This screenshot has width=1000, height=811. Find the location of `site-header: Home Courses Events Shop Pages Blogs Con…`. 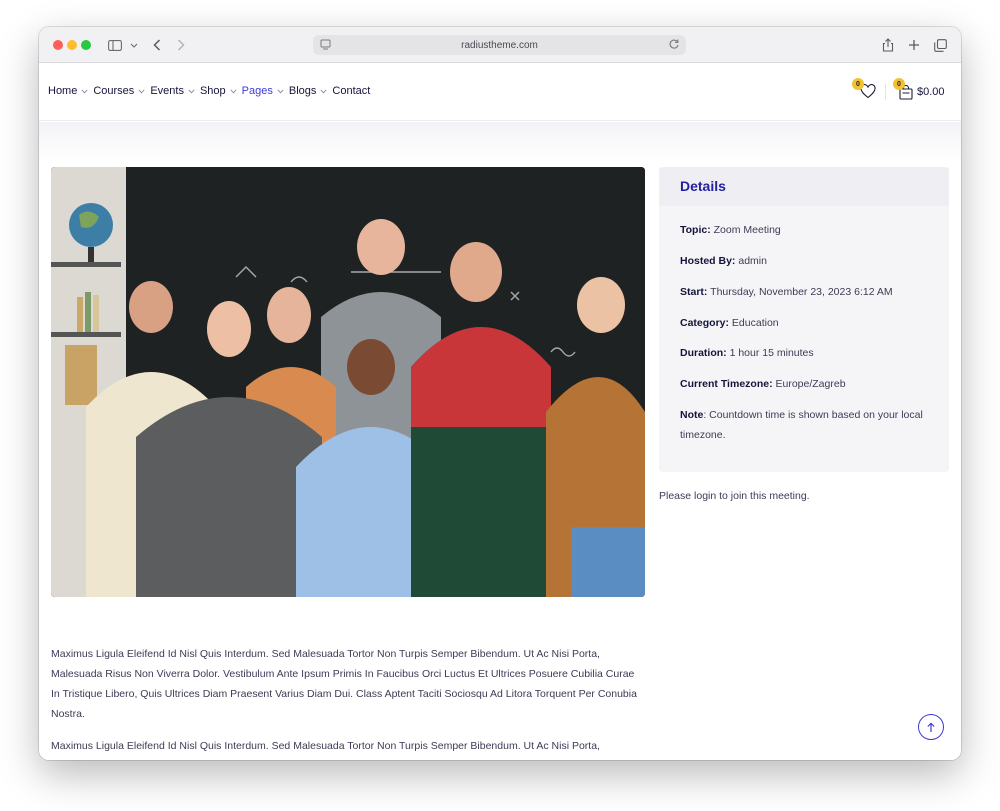

site-header: Home Courses Events Shop Pages Blogs Con… is located at coordinates (500, 92).